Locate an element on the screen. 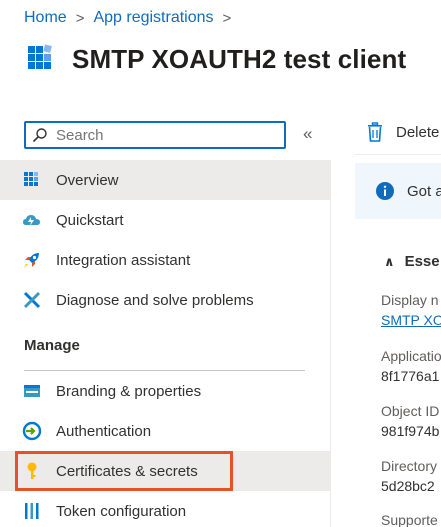  sidebar-item-branding: Branding & properties is located at coordinates (165, 391).